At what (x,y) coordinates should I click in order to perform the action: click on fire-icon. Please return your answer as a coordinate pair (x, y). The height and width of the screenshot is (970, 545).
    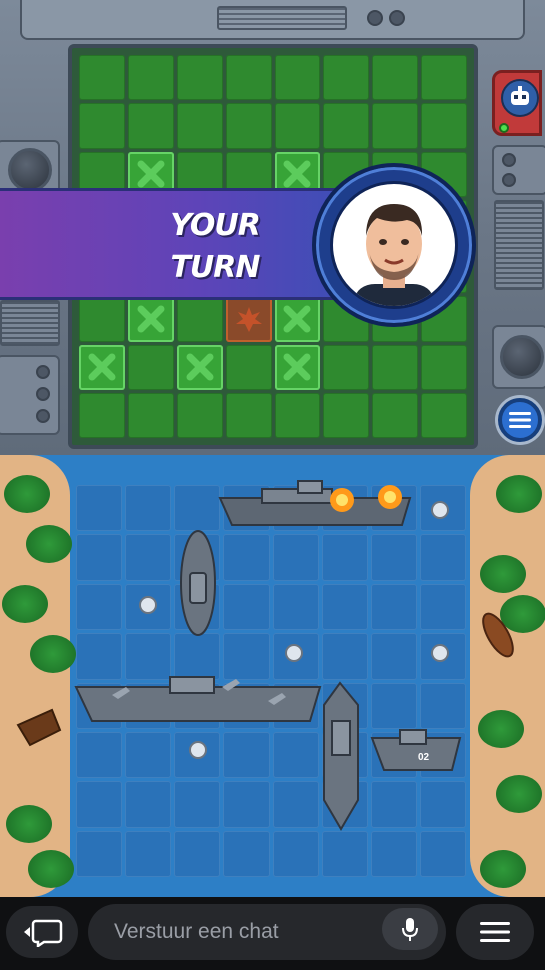
    Looking at the image, I should click on (249, 318).